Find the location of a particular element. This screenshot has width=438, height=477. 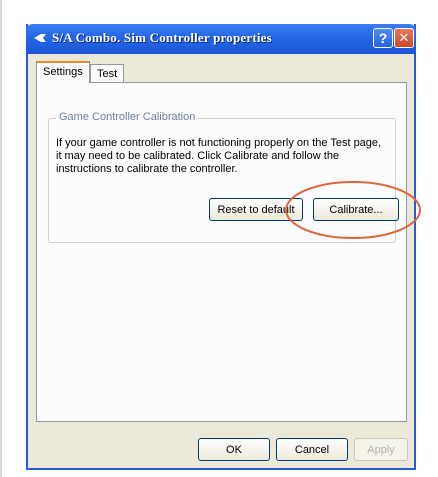

apply-button: Apply is located at coordinates (381, 449).